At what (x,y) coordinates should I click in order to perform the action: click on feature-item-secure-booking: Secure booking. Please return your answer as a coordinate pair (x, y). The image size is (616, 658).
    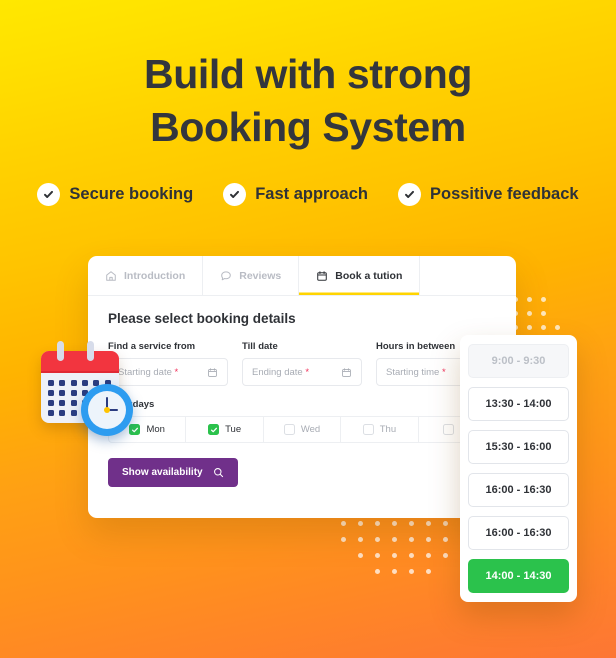
    Looking at the image, I should click on (115, 194).